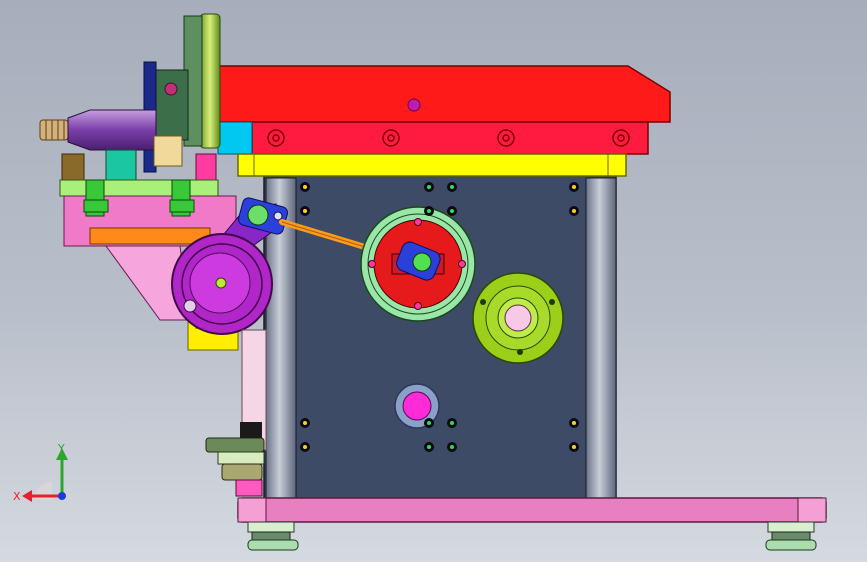 Image resolution: width=867 pixels, height=562 pixels. I want to click on knob-pink, so click(249, 488).